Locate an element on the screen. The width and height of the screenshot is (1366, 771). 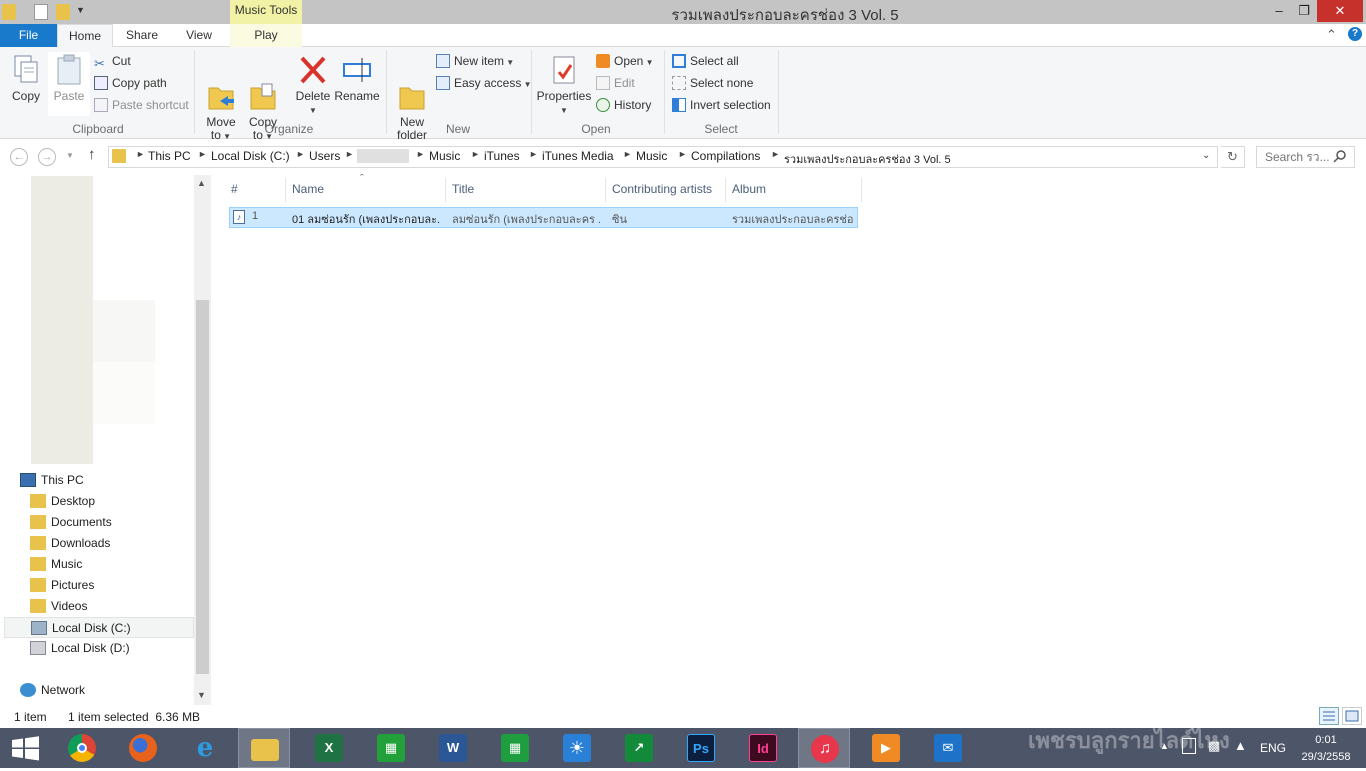
tab-play: Play is located at coordinates (266, 35).